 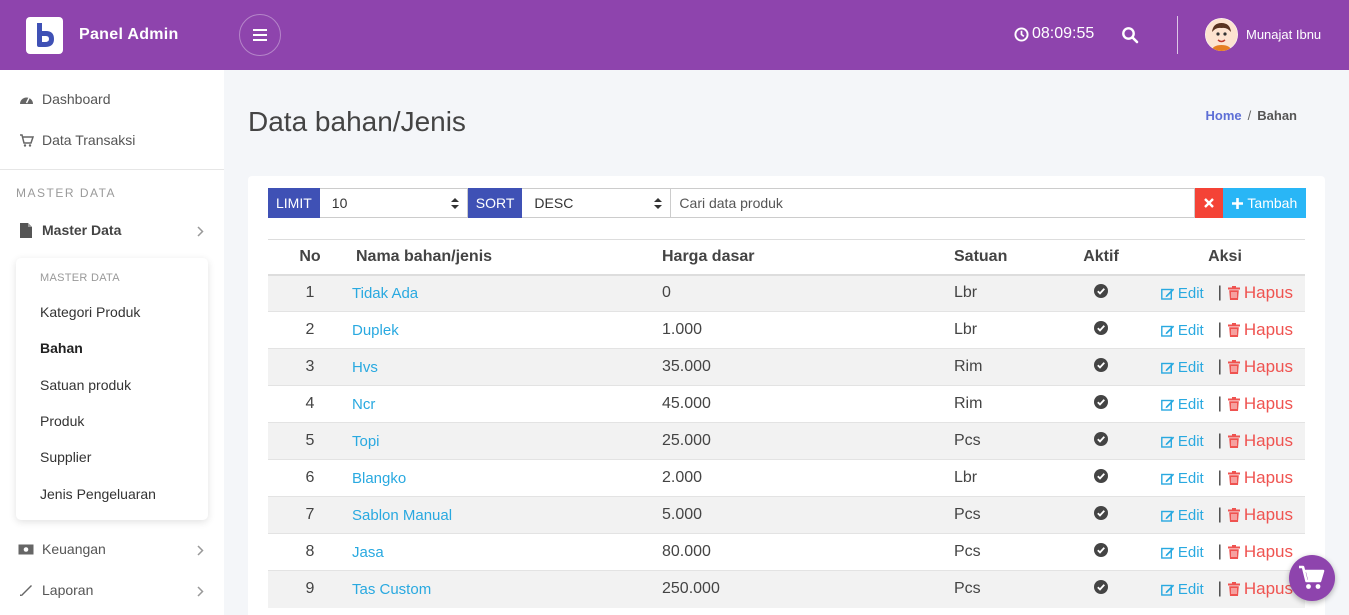 What do you see at coordinates (507, 257) in the screenshot?
I see `column-header-nama: Nama bahan/jenis` at bounding box center [507, 257].